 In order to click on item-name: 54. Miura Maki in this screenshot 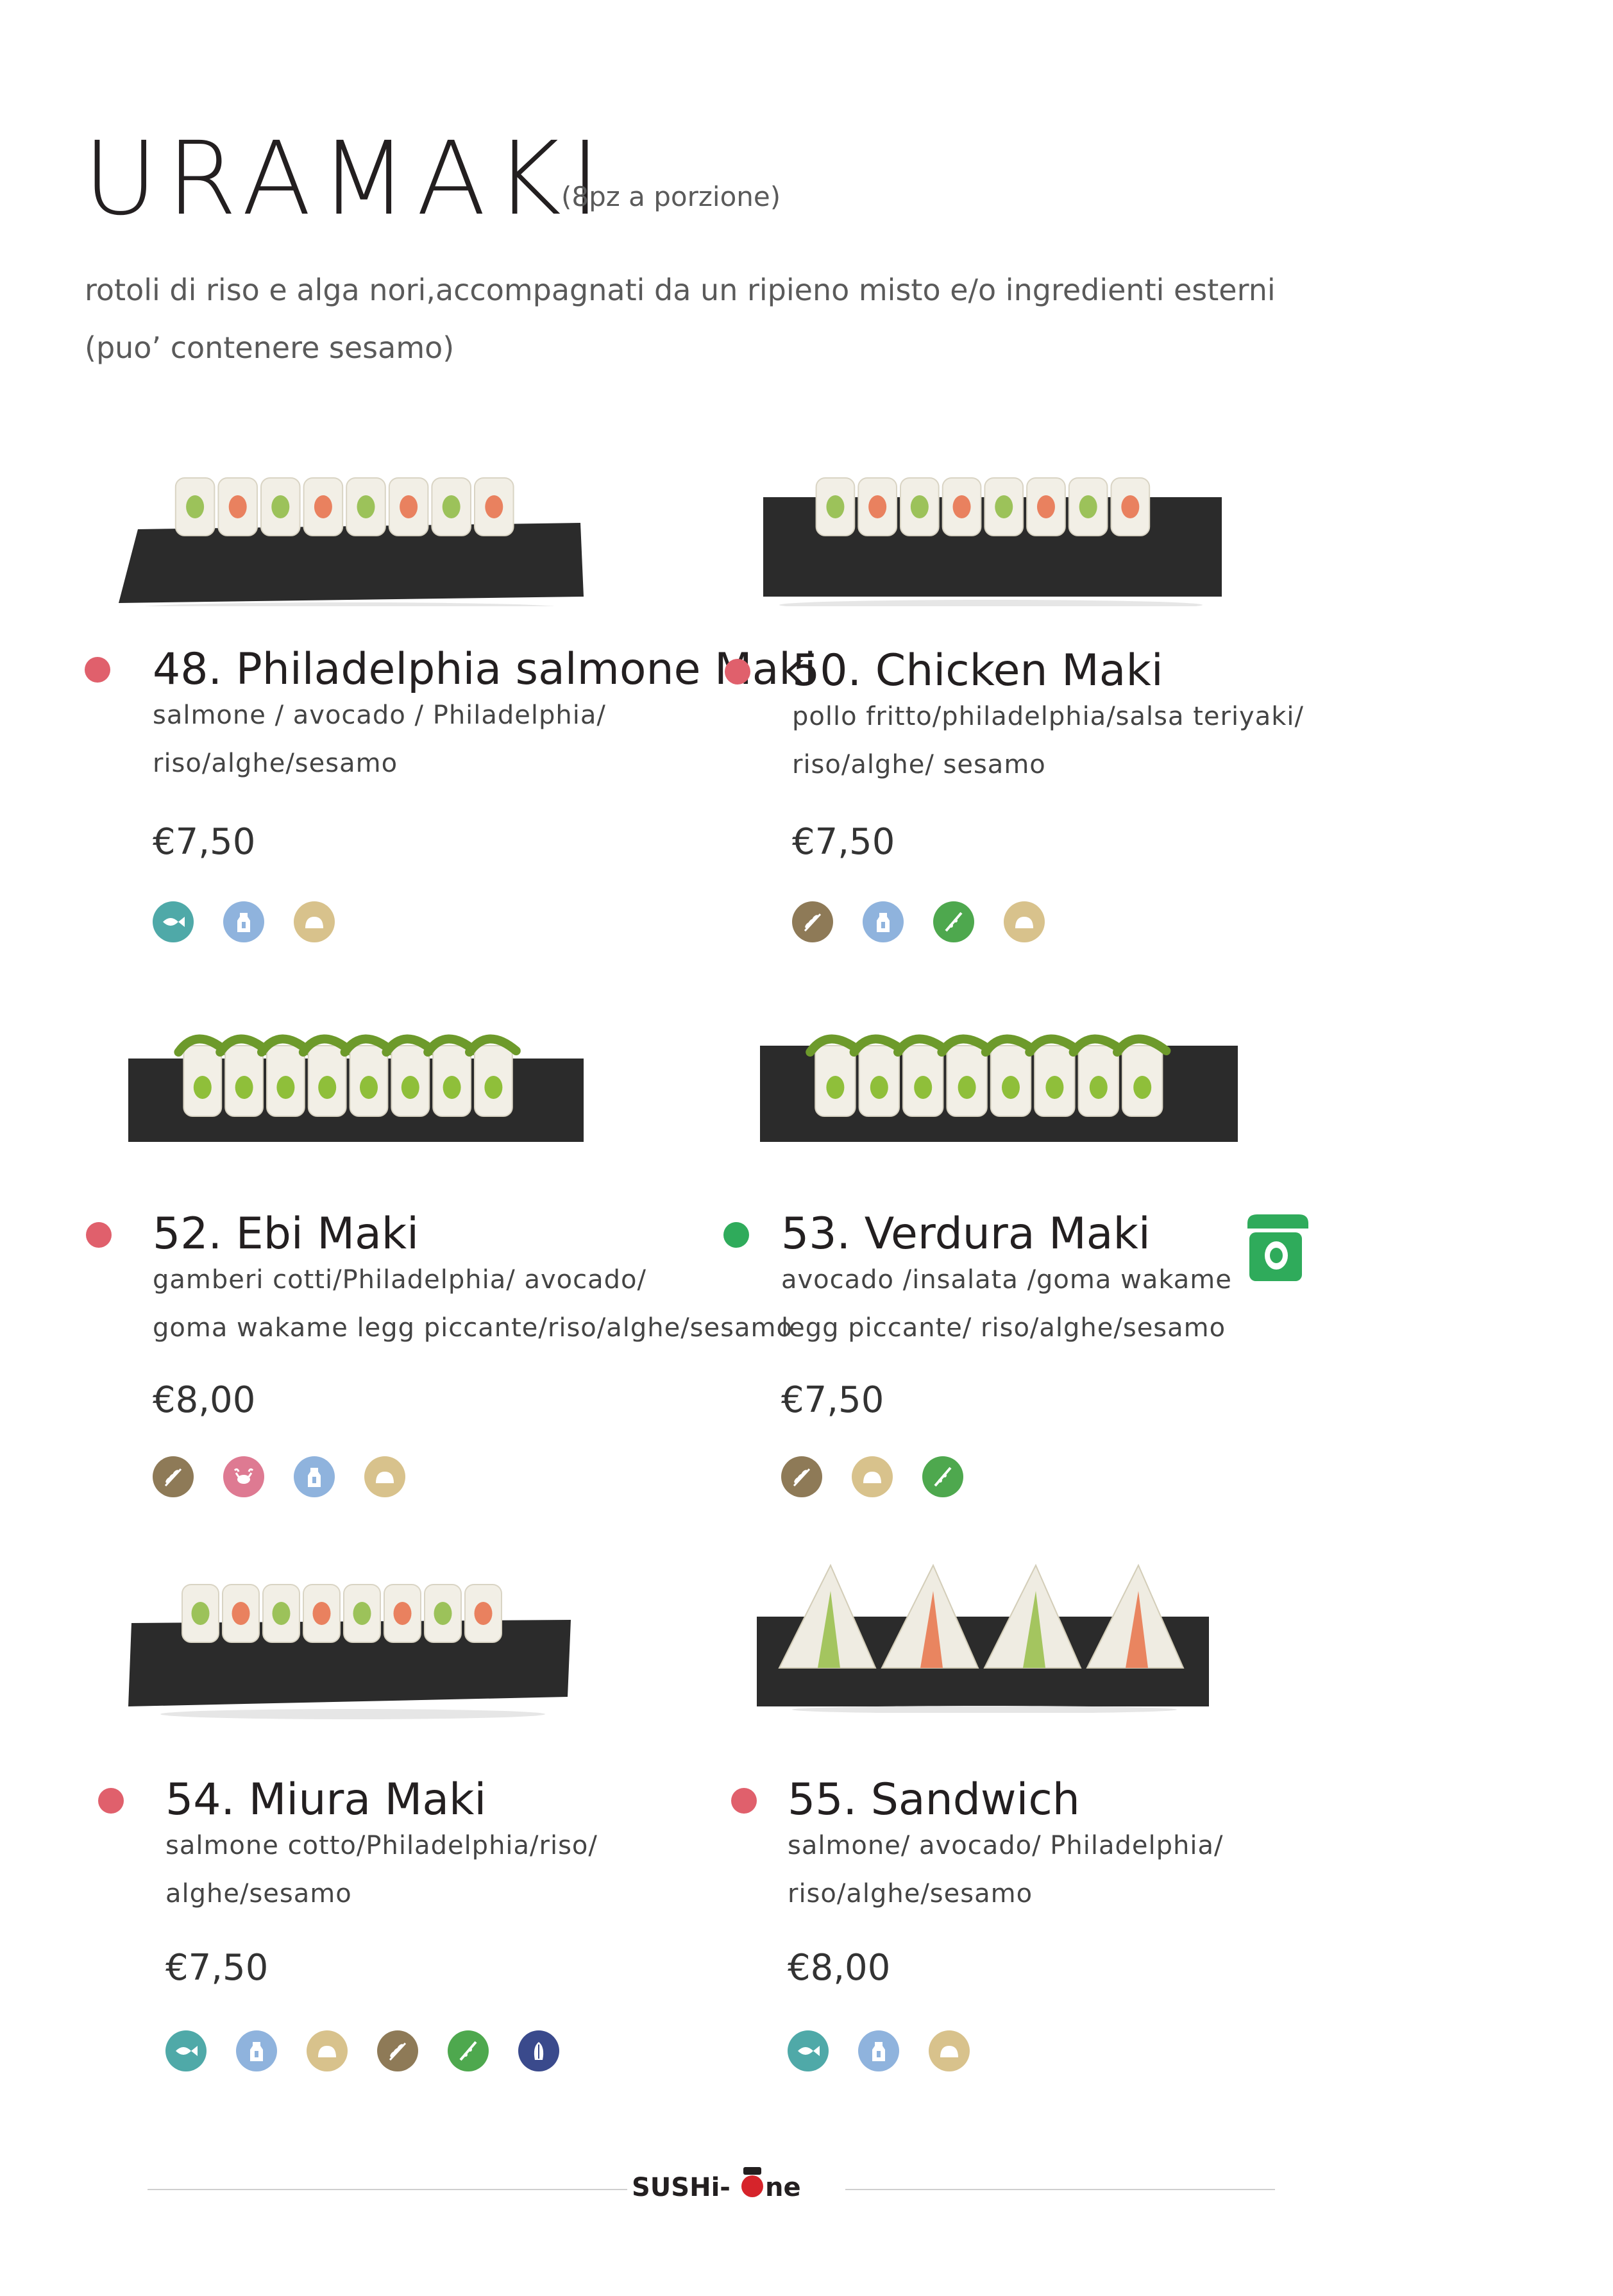, I will do `click(326, 1800)`.